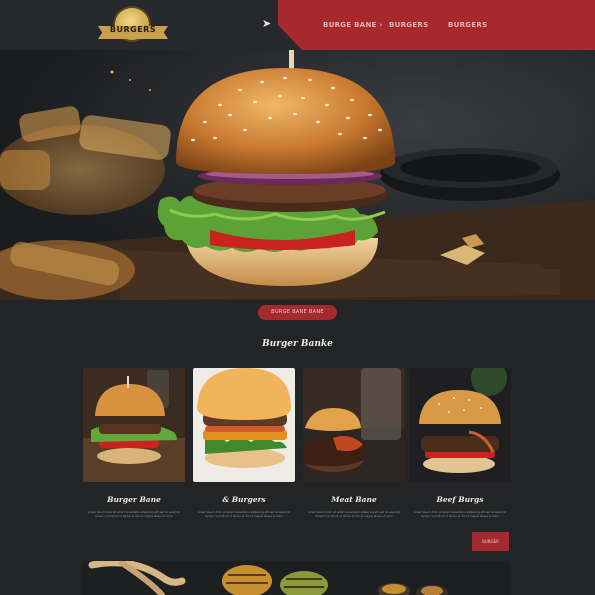  What do you see at coordinates (350, 25) in the screenshot?
I see `nav-item-1-label: BURGE BANE` at bounding box center [350, 25].